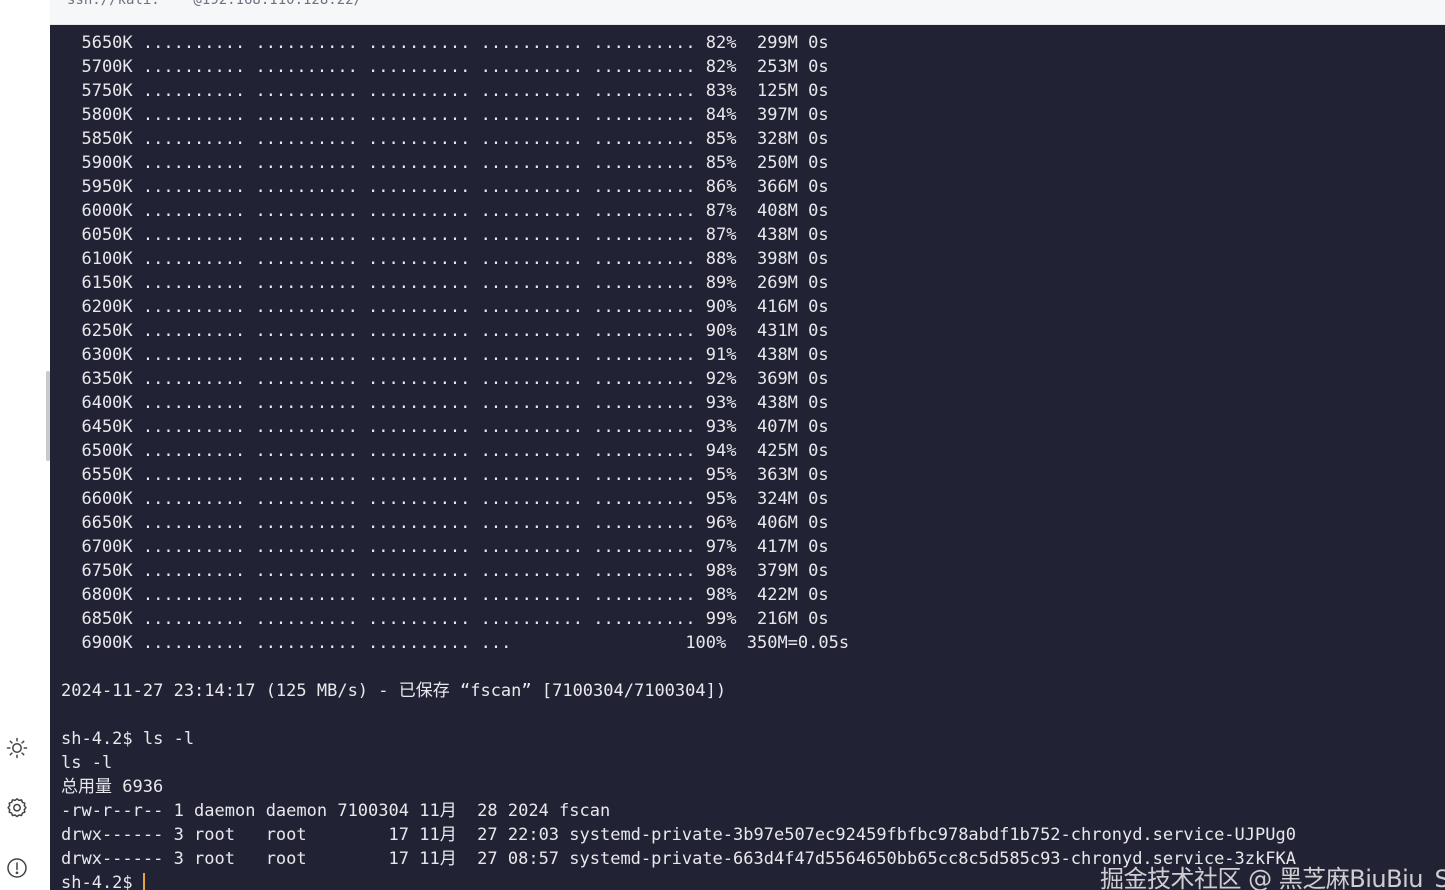 The image size is (1445, 890). I want to click on terminal-line: ls -l, so click(87, 763).